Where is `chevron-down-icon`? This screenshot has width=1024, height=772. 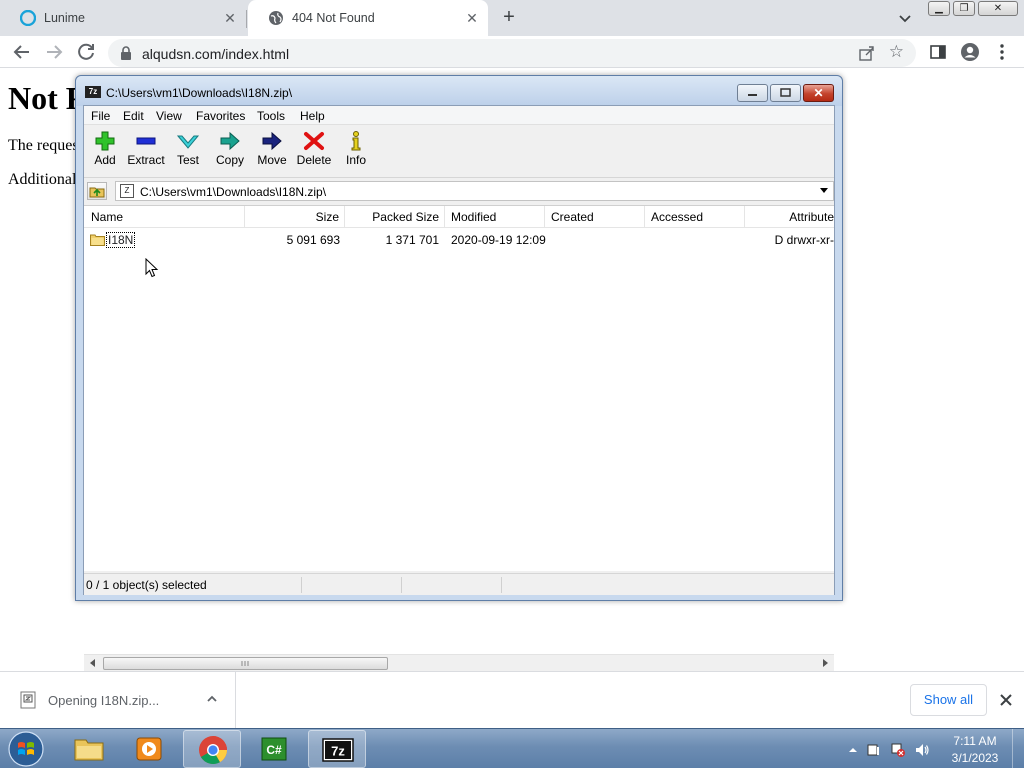
chevron-down-icon is located at coordinates (905, 18).